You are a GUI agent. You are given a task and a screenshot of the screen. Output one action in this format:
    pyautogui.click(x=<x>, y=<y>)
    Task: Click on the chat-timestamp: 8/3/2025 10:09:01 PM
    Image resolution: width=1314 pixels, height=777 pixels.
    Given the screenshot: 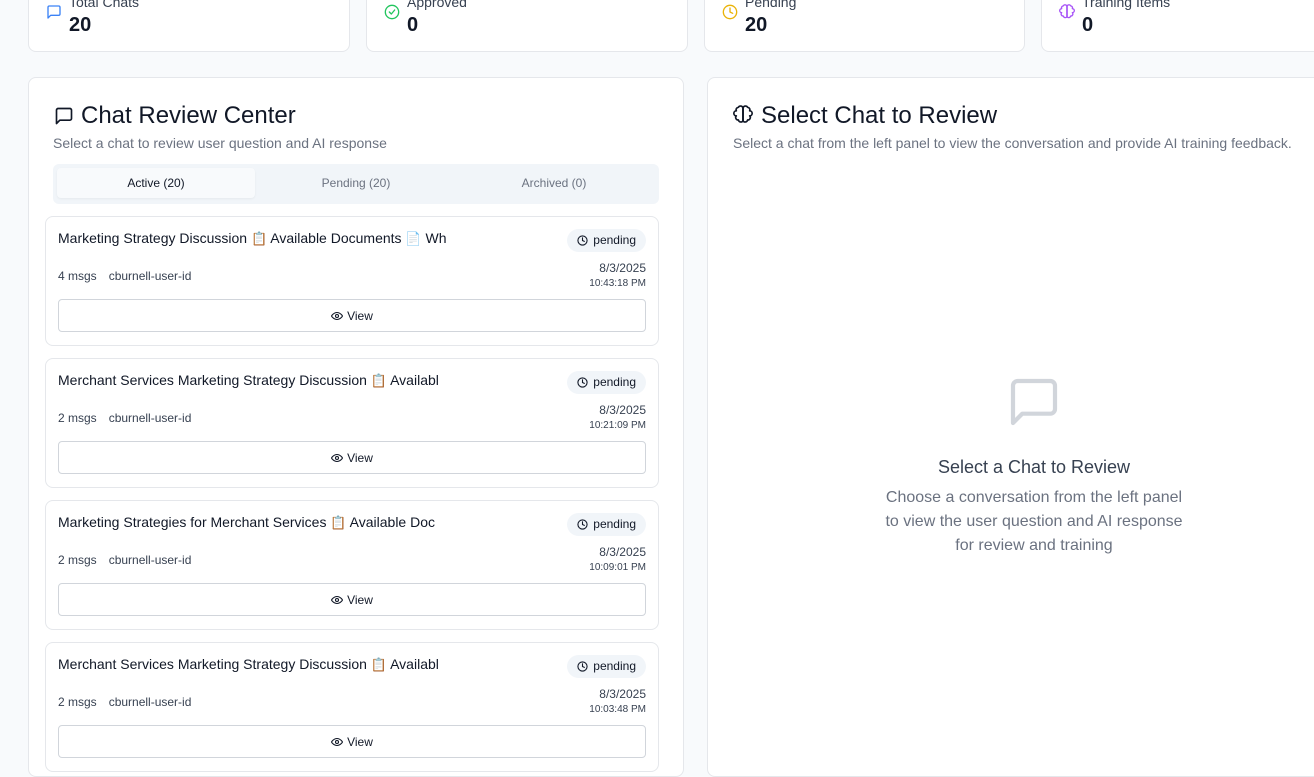 What is the action you would take?
    pyautogui.click(x=617, y=560)
    